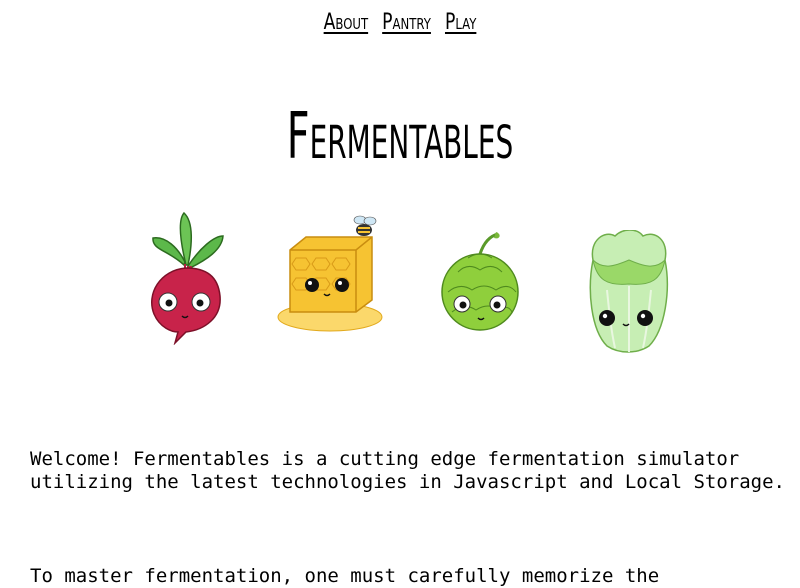 Image resolution: width=800 pixels, height=588 pixels. What do you see at coordinates (400, 137) in the screenshot?
I see `page-title: Fermentables` at bounding box center [400, 137].